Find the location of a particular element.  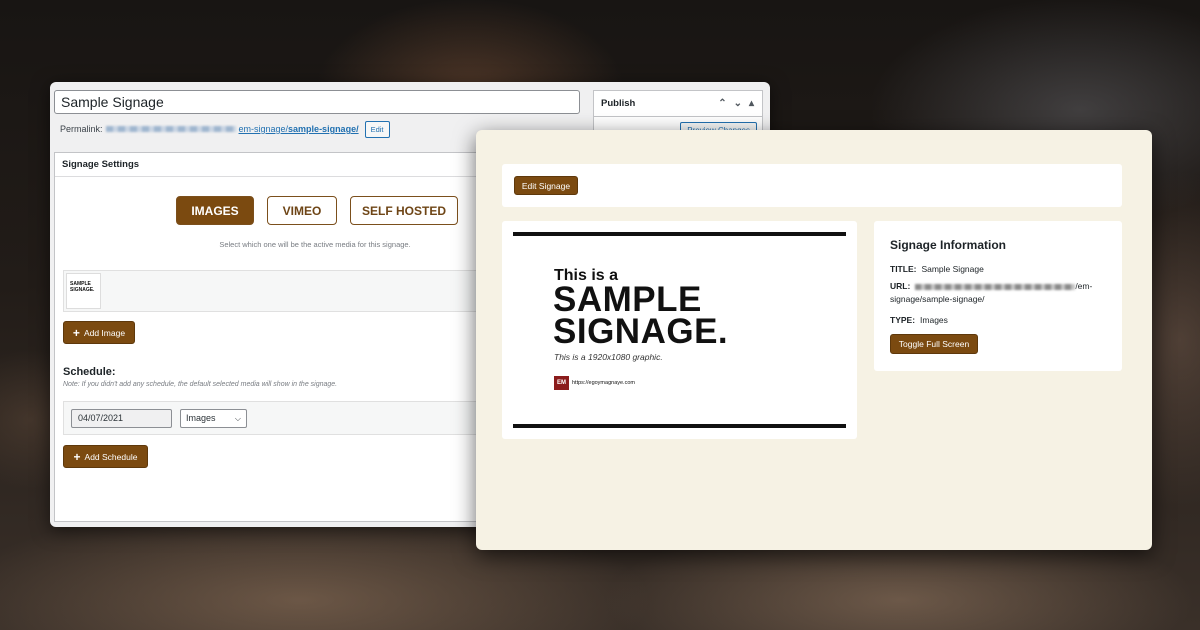

self-hosted-media-button: SELF HOSTED is located at coordinates (404, 210).